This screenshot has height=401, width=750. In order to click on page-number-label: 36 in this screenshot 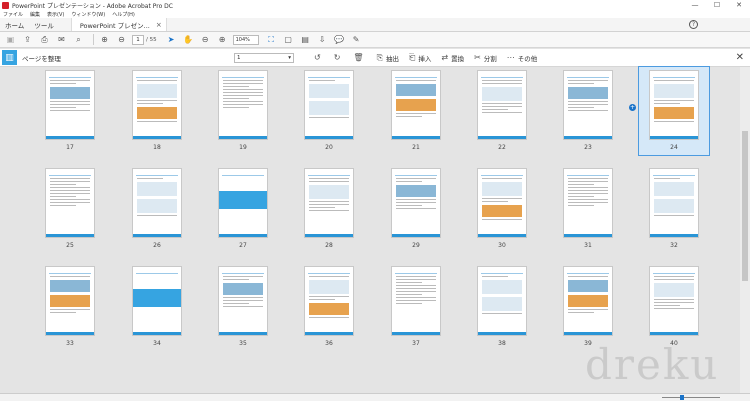, I will do `click(329, 343)`.